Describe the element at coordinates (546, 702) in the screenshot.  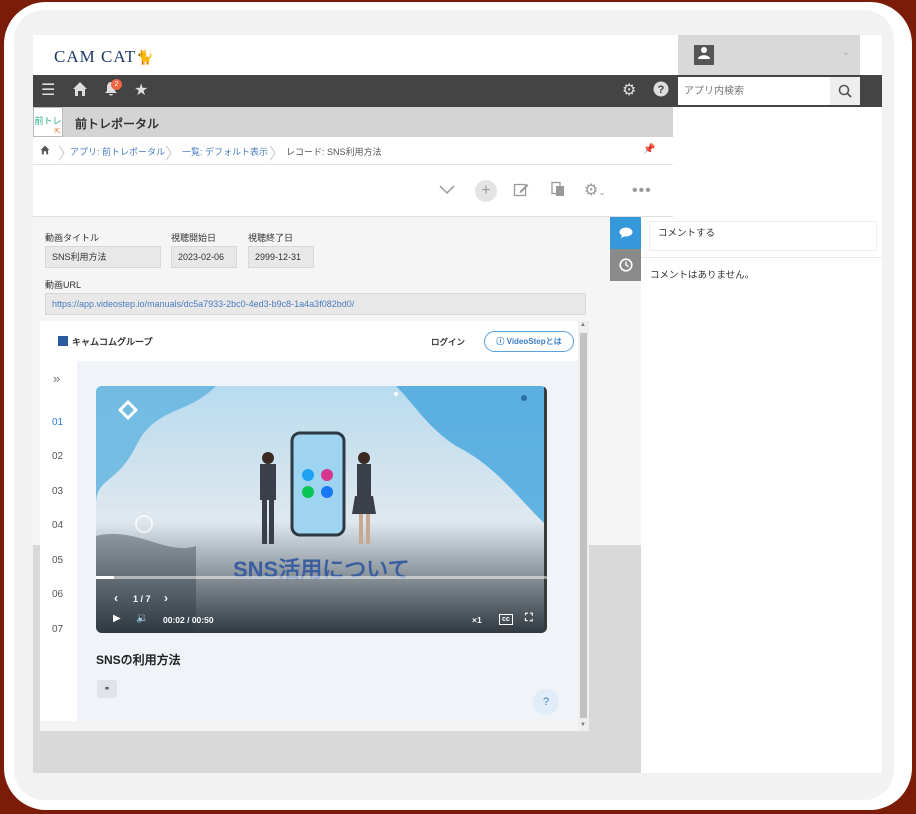
I see `help-button: ?` at that location.